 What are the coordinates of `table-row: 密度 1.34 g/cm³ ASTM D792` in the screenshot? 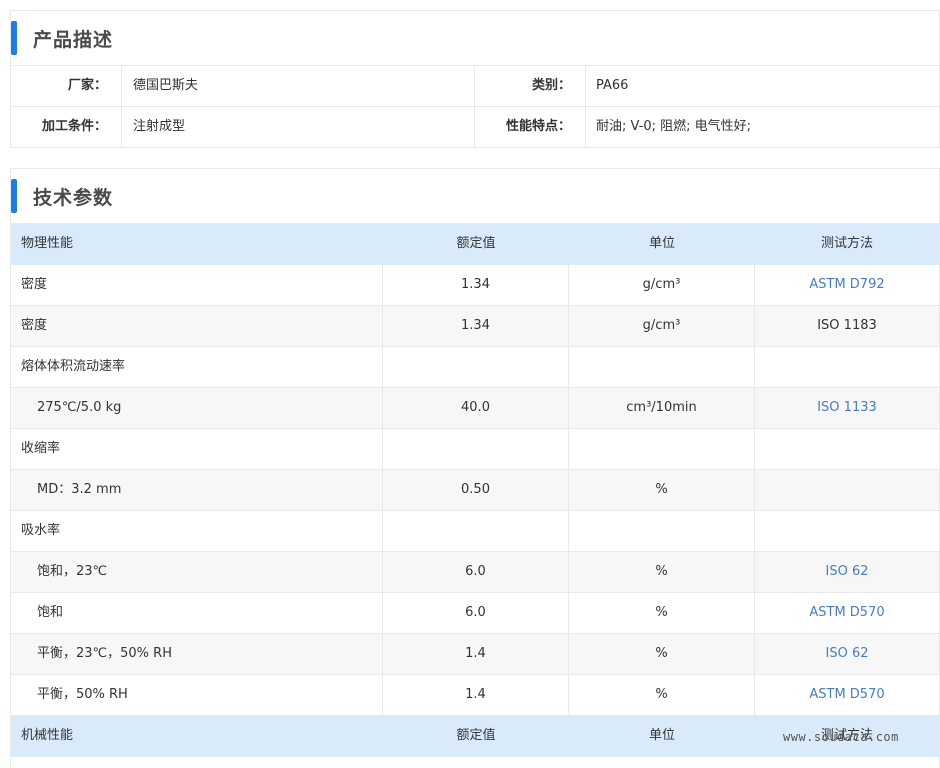 It's located at (475, 285).